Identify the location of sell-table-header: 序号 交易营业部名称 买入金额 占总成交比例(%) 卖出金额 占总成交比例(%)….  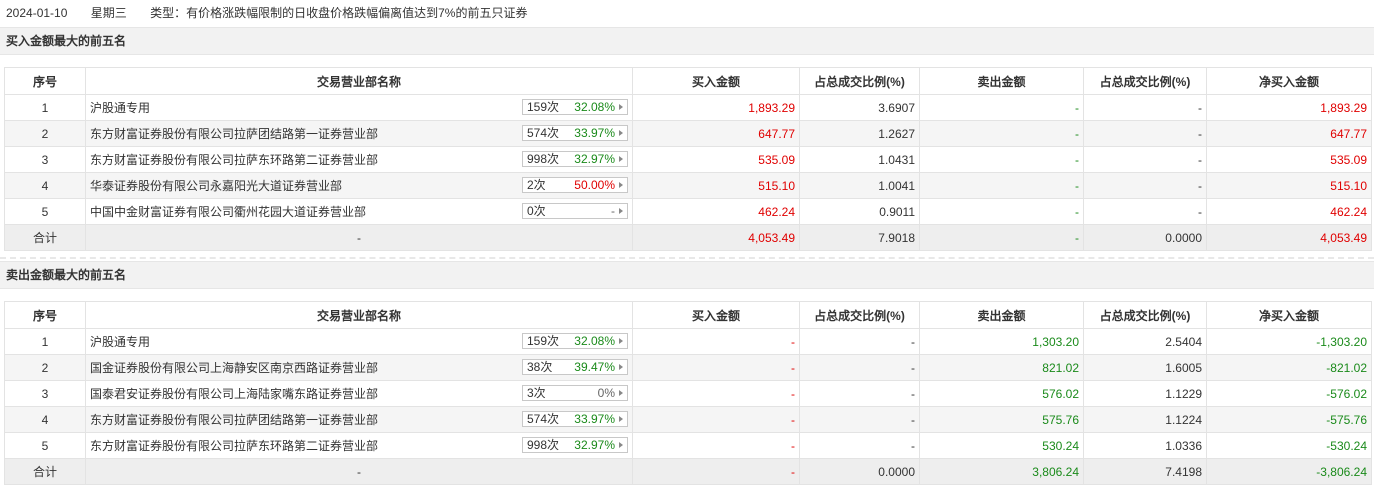
(688, 315).